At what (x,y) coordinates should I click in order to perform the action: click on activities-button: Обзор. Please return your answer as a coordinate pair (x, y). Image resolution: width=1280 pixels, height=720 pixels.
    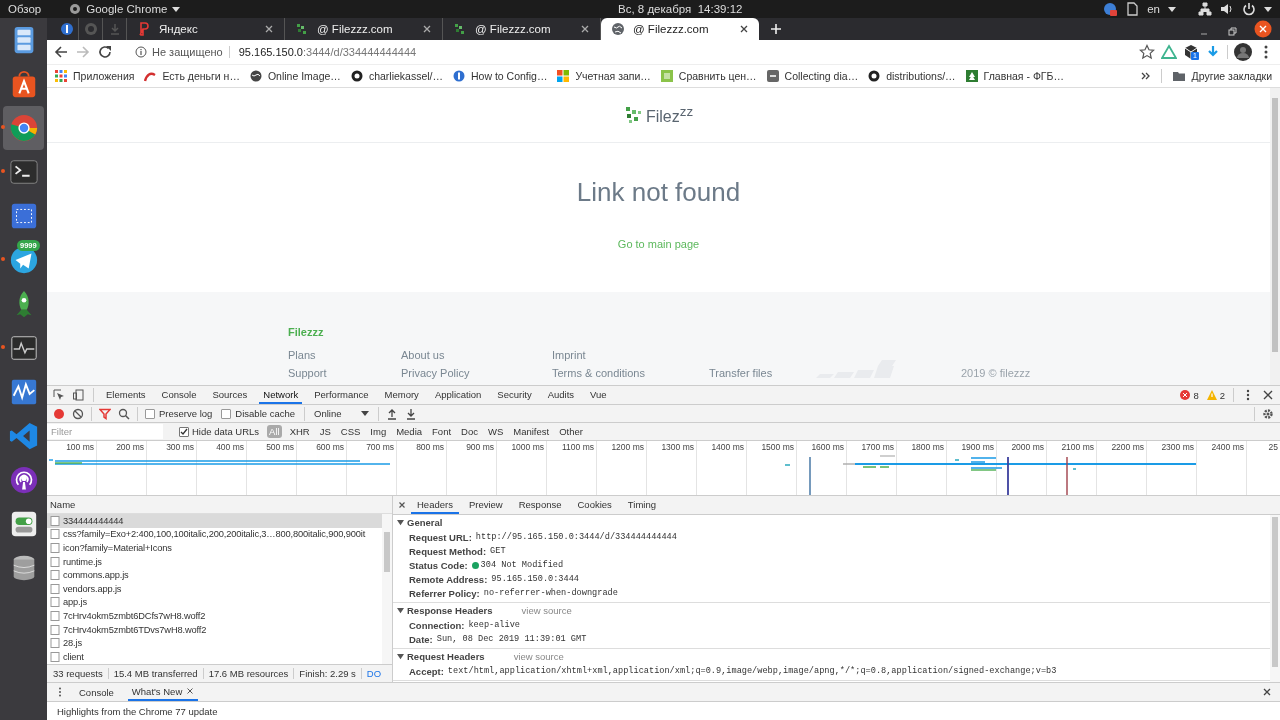
    Looking at the image, I should click on (25, 9).